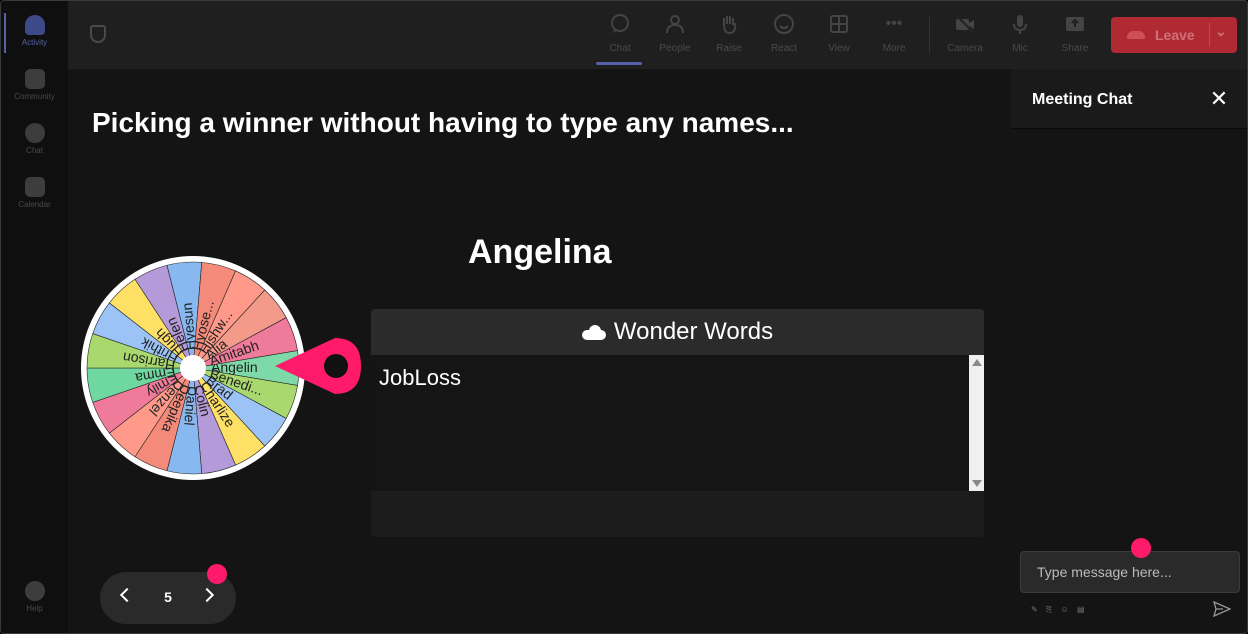 Image resolution: width=1248 pixels, height=634 pixels. Describe the element at coordinates (34, 150) in the screenshot. I see `rail-item-label: Chat` at that location.